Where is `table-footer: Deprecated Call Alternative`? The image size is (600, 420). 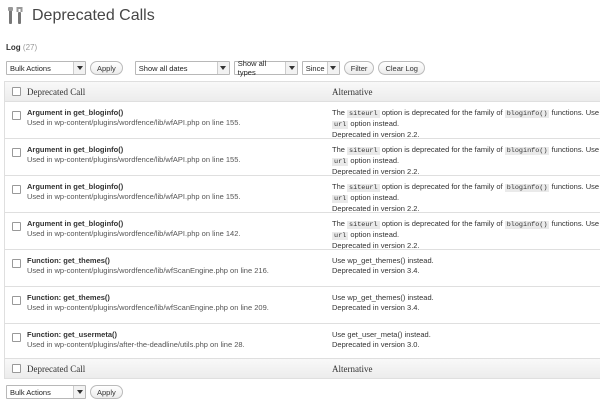
table-footer: Deprecated Call Alternative is located at coordinates (302, 368).